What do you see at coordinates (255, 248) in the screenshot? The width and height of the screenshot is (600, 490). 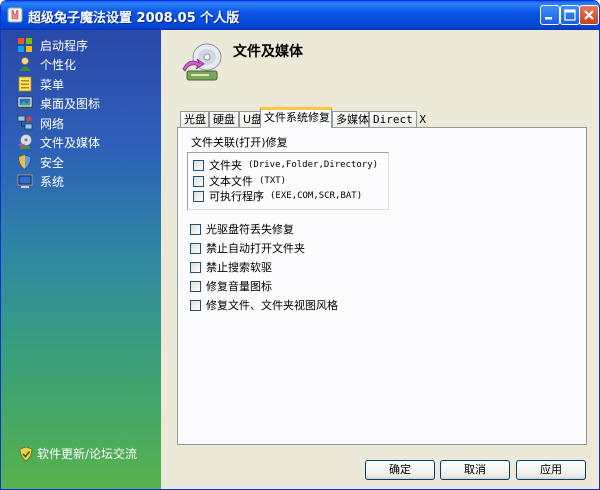 I see `checkbox-label: 禁止自动打开文件夹` at bounding box center [255, 248].